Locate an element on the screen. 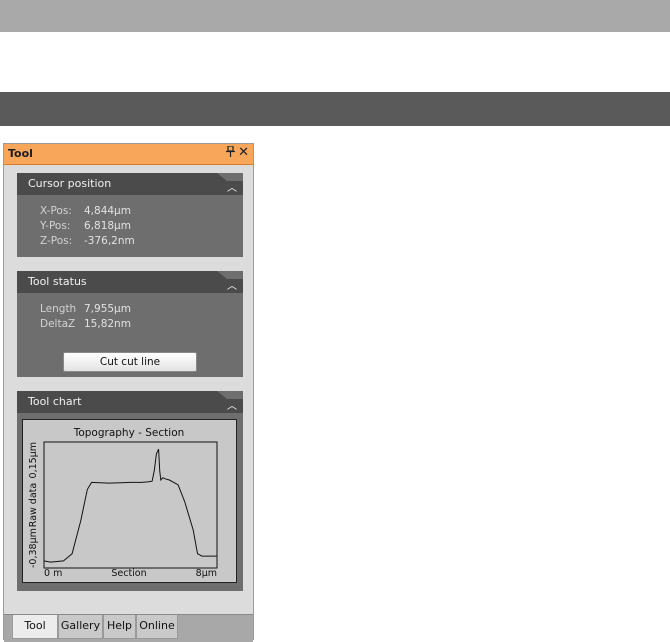 This screenshot has height=642, width=670. tab-tool: Tool is located at coordinates (35, 627).